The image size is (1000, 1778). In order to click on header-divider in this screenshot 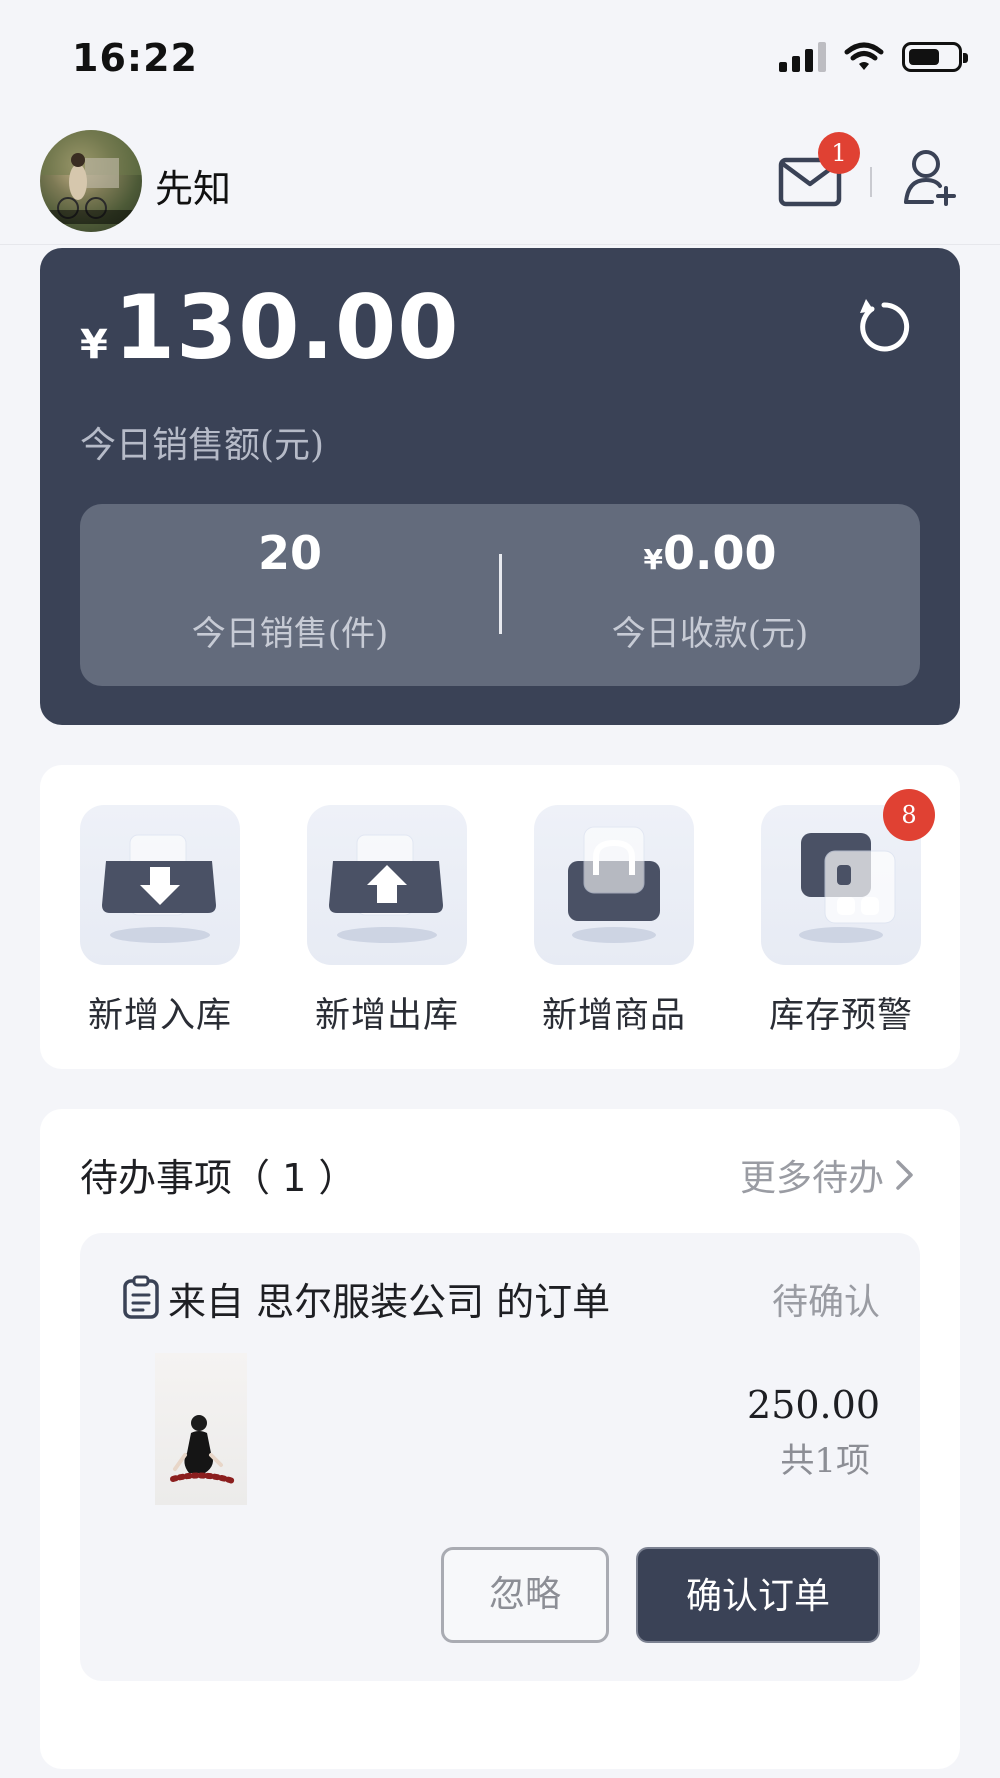, I will do `click(871, 182)`.